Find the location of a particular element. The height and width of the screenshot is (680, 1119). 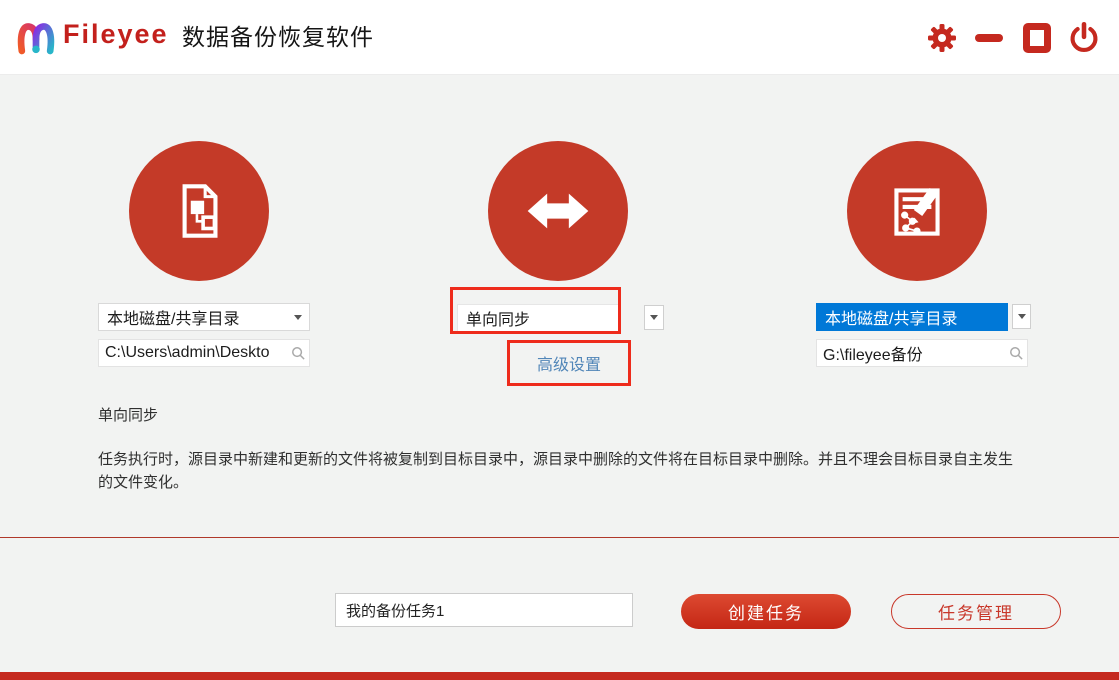

settings-button is located at coordinates (942, 37).